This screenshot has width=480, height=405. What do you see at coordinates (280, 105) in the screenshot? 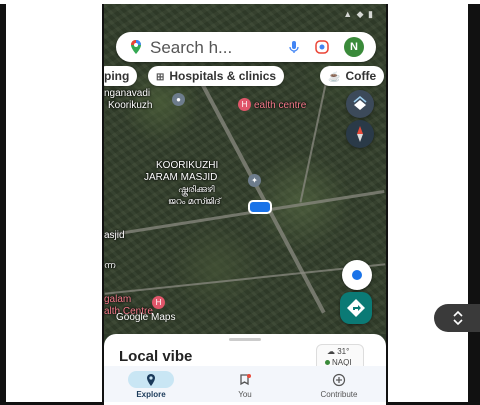
I see `map-label-health-centre: ealth centre` at bounding box center [280, 105].